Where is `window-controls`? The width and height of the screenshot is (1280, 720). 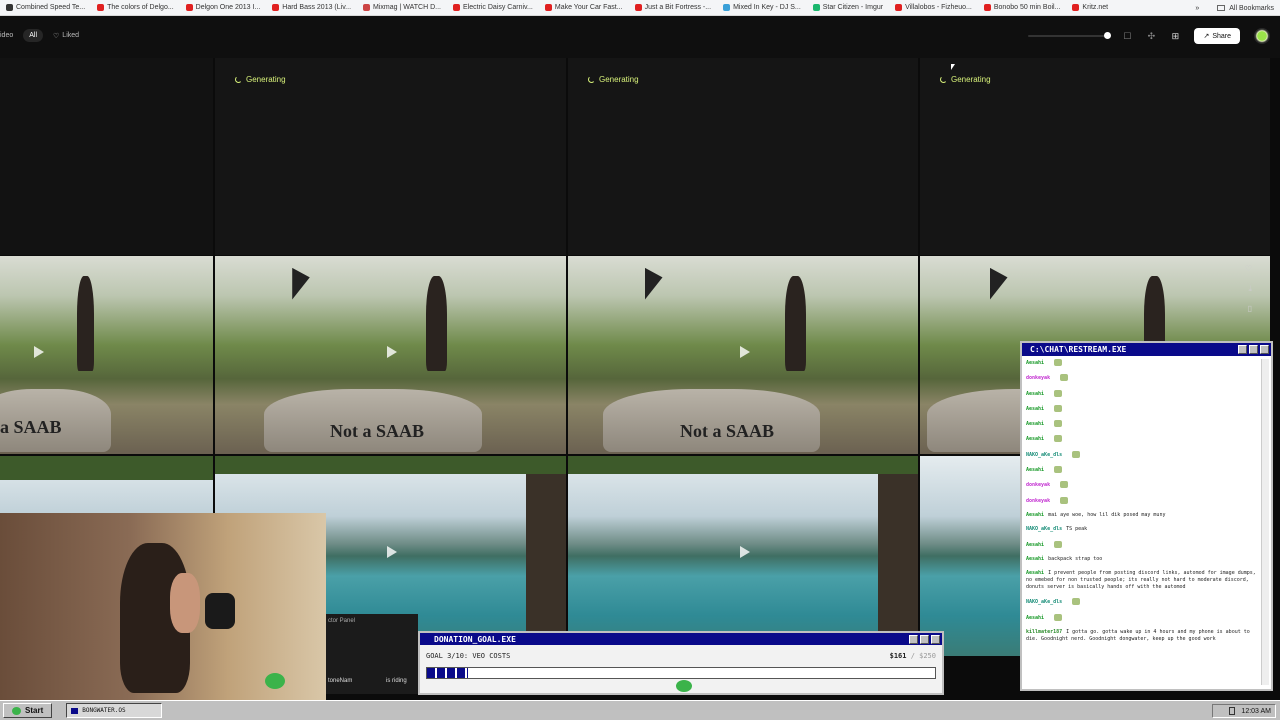
window-controls is located at coordinates (1253, 349).